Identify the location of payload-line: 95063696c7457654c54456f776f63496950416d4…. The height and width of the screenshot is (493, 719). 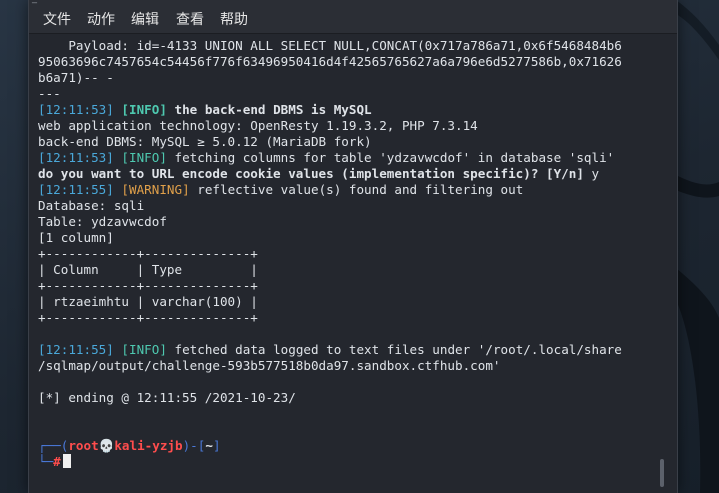
(330, 61).